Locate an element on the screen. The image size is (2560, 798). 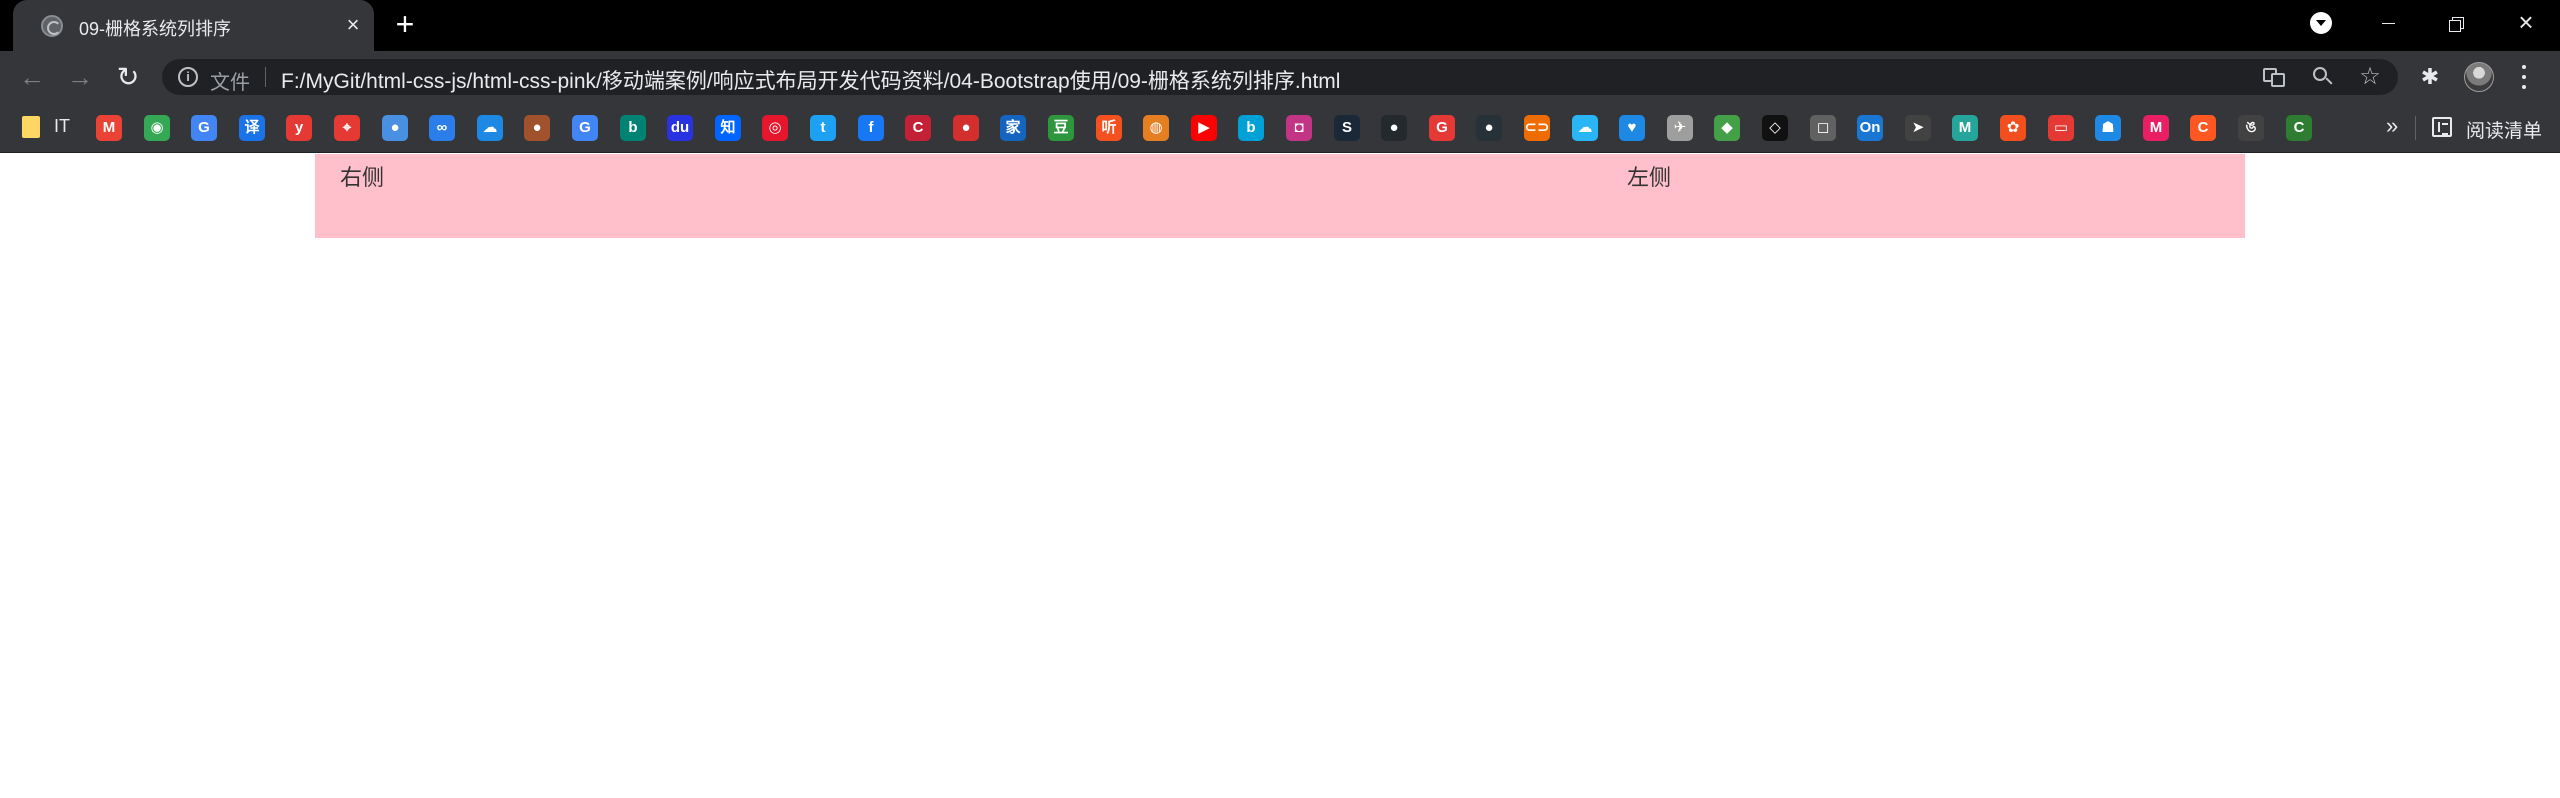
reload-icon: ↻ is located at coordinates (128, 77).